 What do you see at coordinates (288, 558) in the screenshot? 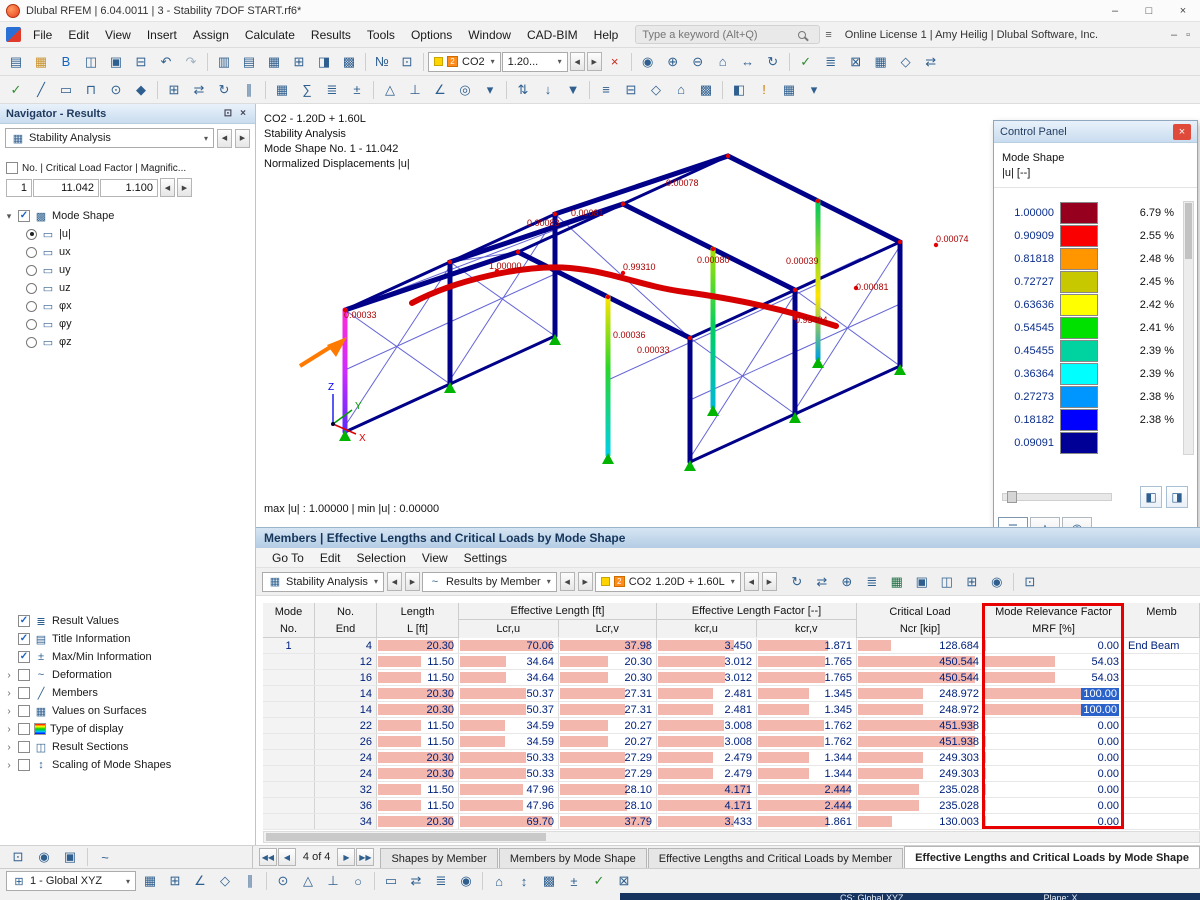
I see `table-menu-goto: Go To` at bounding box center [288, 558].